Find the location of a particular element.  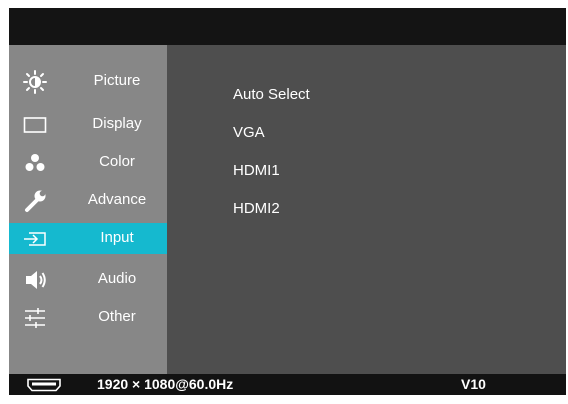

sidebar-item-advance: Advance is located at coordinates (88, 200).